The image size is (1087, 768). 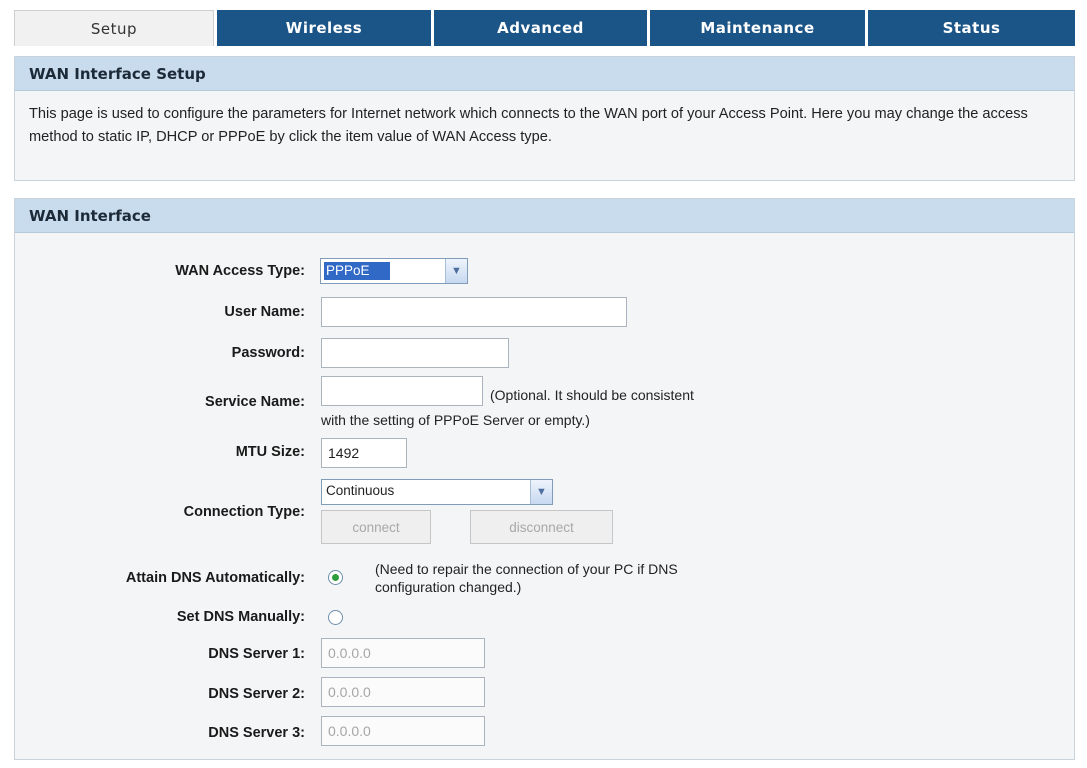 What do you see at coordinates (256, 694) in the screenshot?
I see `dns2-label: DNS Server 2:` at bounding box center [256, 694].